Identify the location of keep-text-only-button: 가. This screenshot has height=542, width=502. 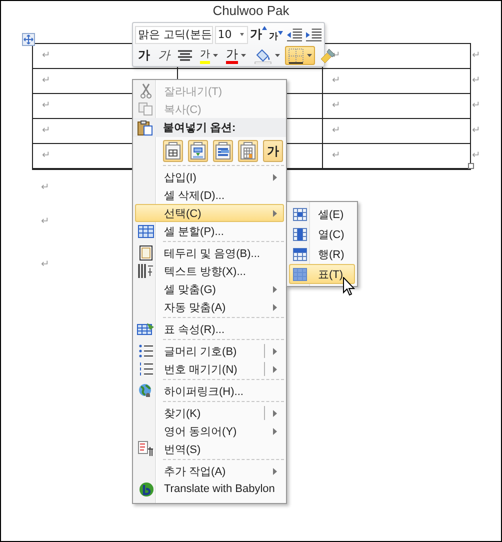
(273, 151).